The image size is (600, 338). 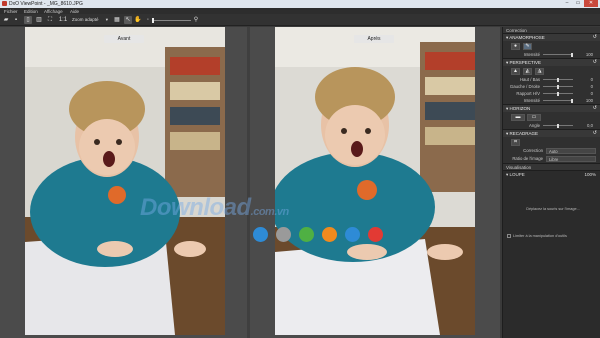 What do you see at coordinates (517, 174) in the screenshot?
I see `loupe-title-text: LOUPE` at bounding box center [517, 174].